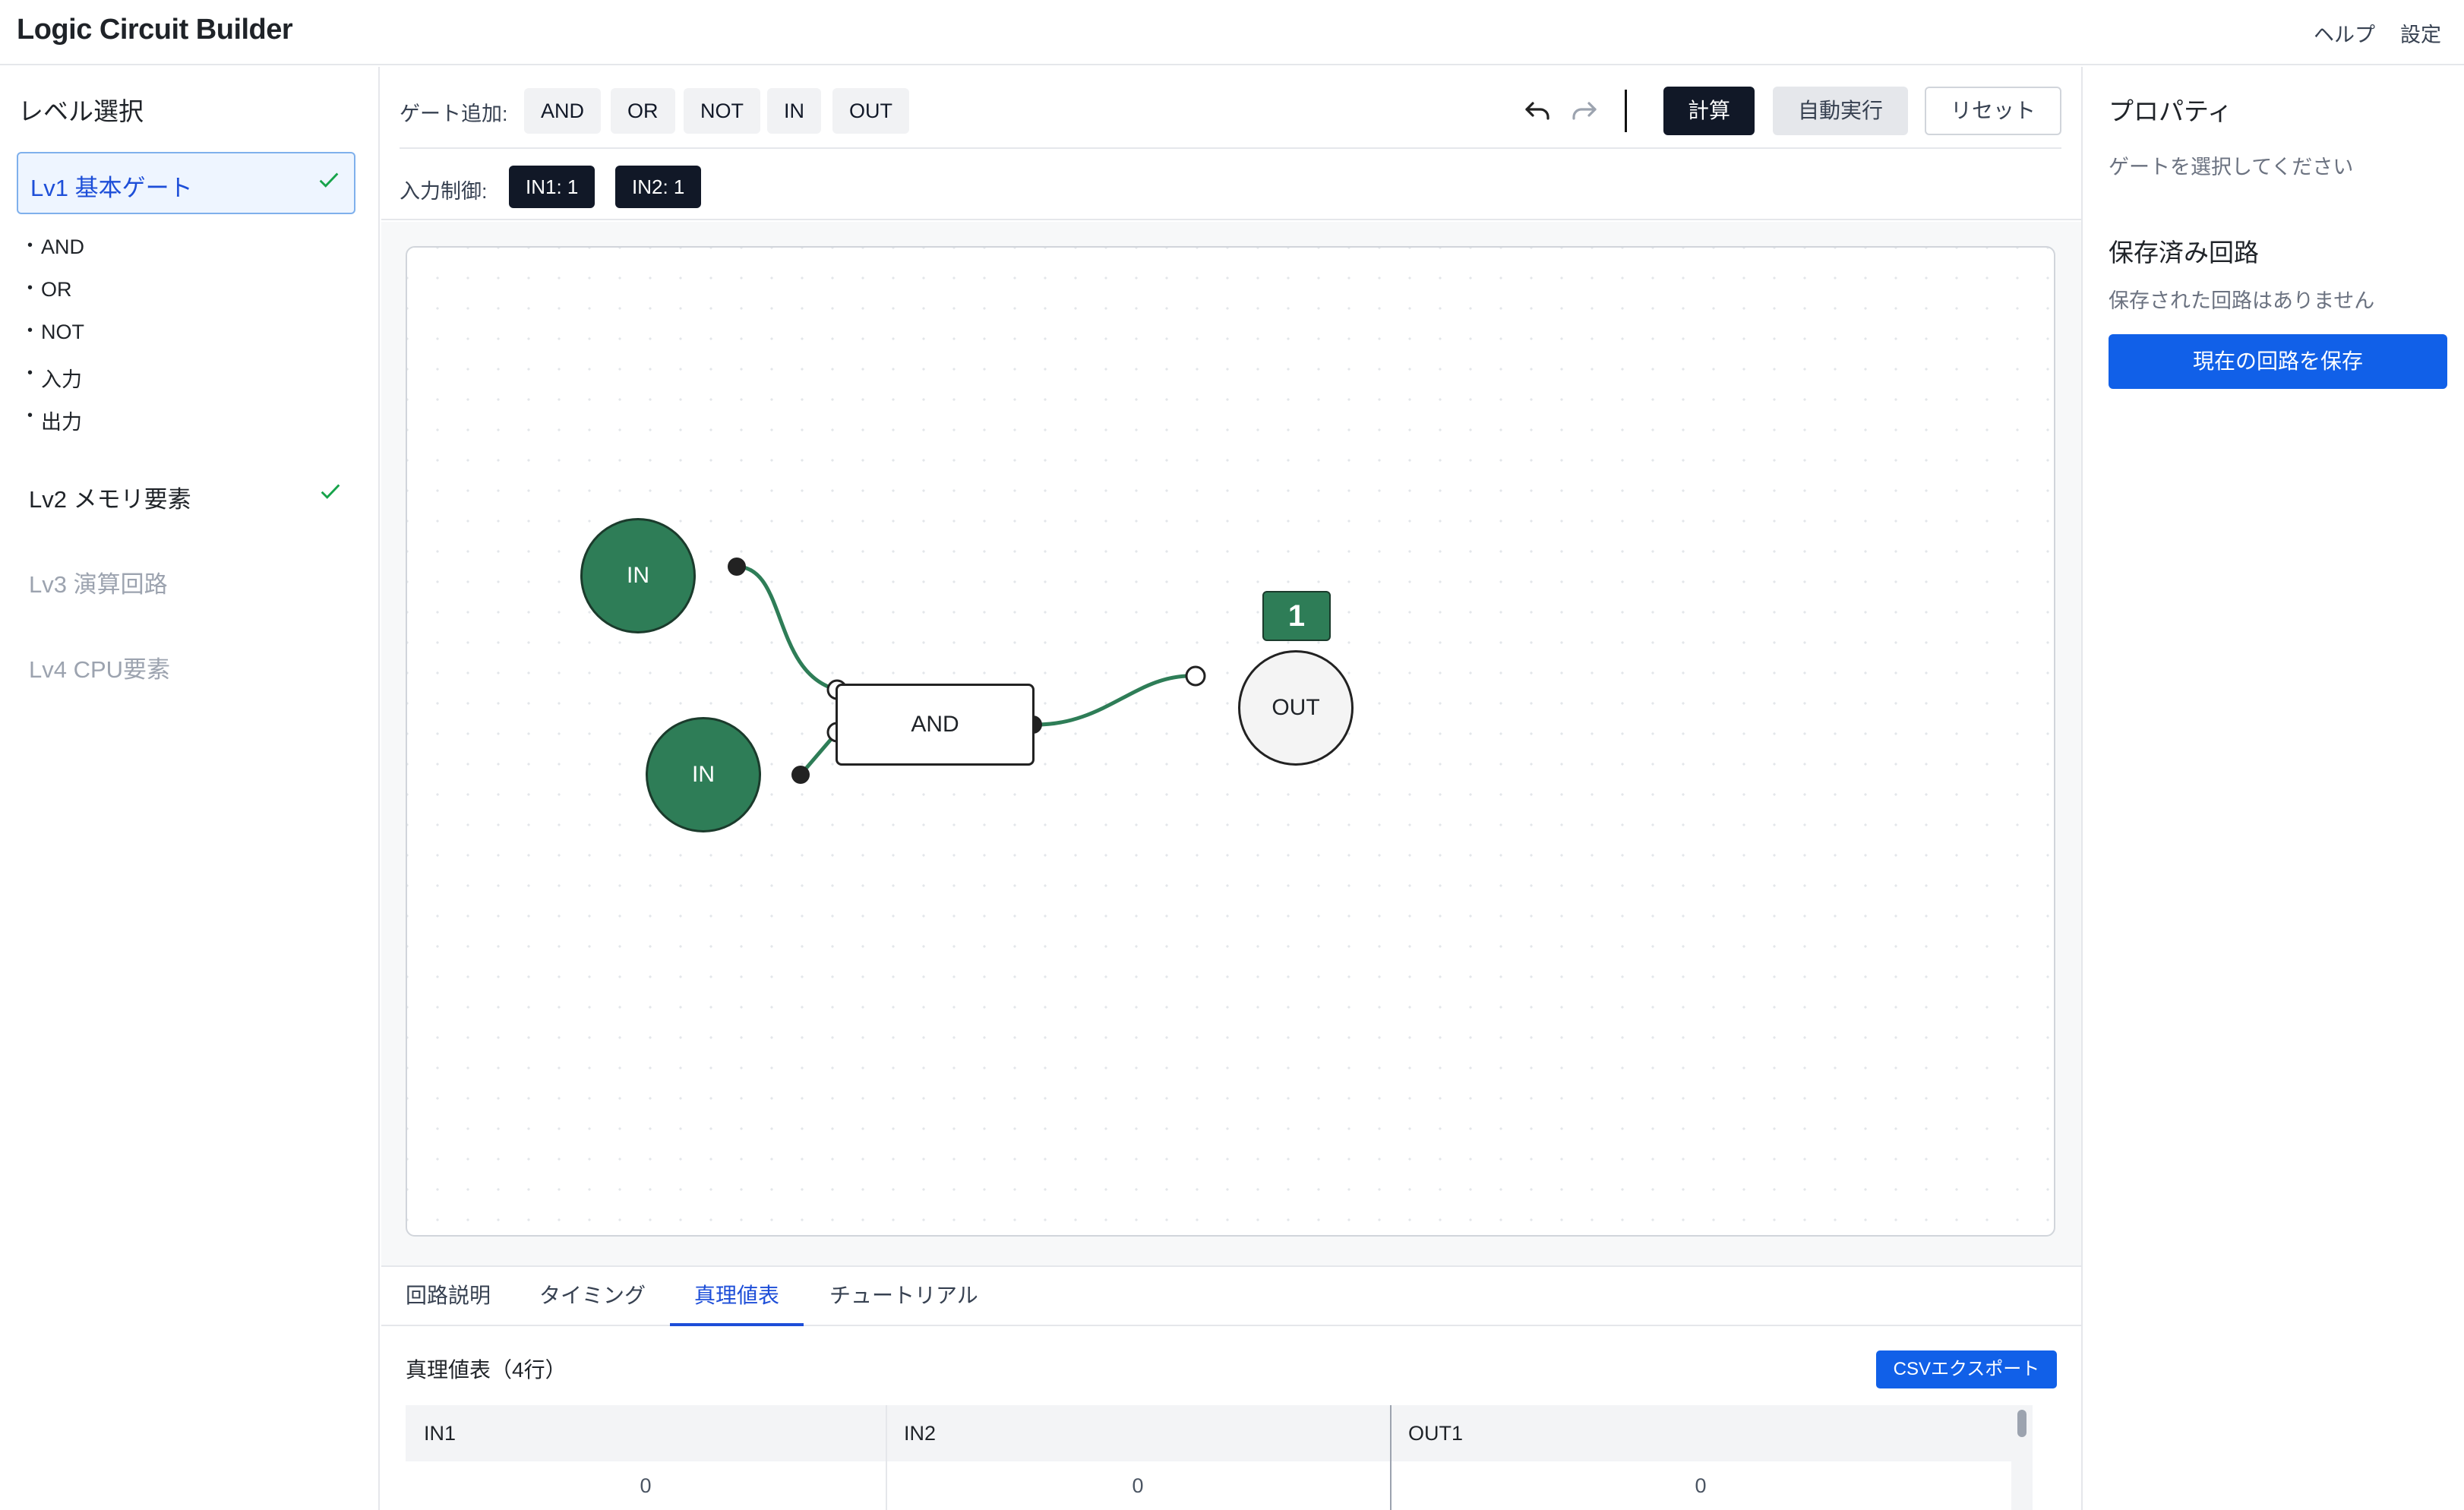 This screenshot has width=2464, height=1510. What do you see at coordinates (787, 628) in the screenshot?
I see `wire-in1-and` at bounding box center [787, 628].